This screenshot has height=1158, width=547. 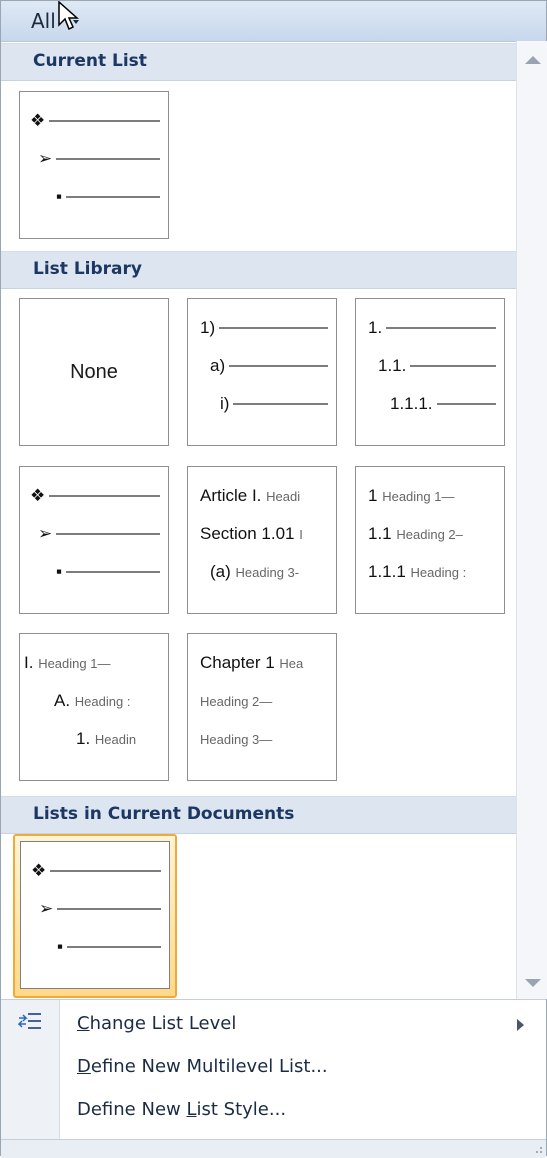 What do you see at coordinates (236, 739) in the screenshot?
I see `list-level-3: Heading 3—` at bounding box center [236, 739].